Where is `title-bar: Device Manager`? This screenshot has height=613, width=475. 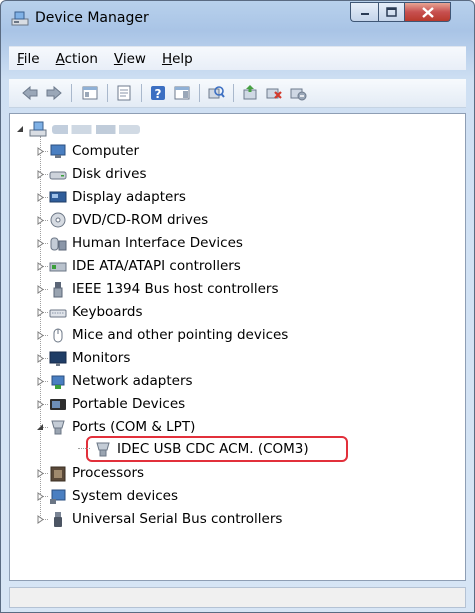
title-bar: Device Manager is located at coordinates (237, 17).